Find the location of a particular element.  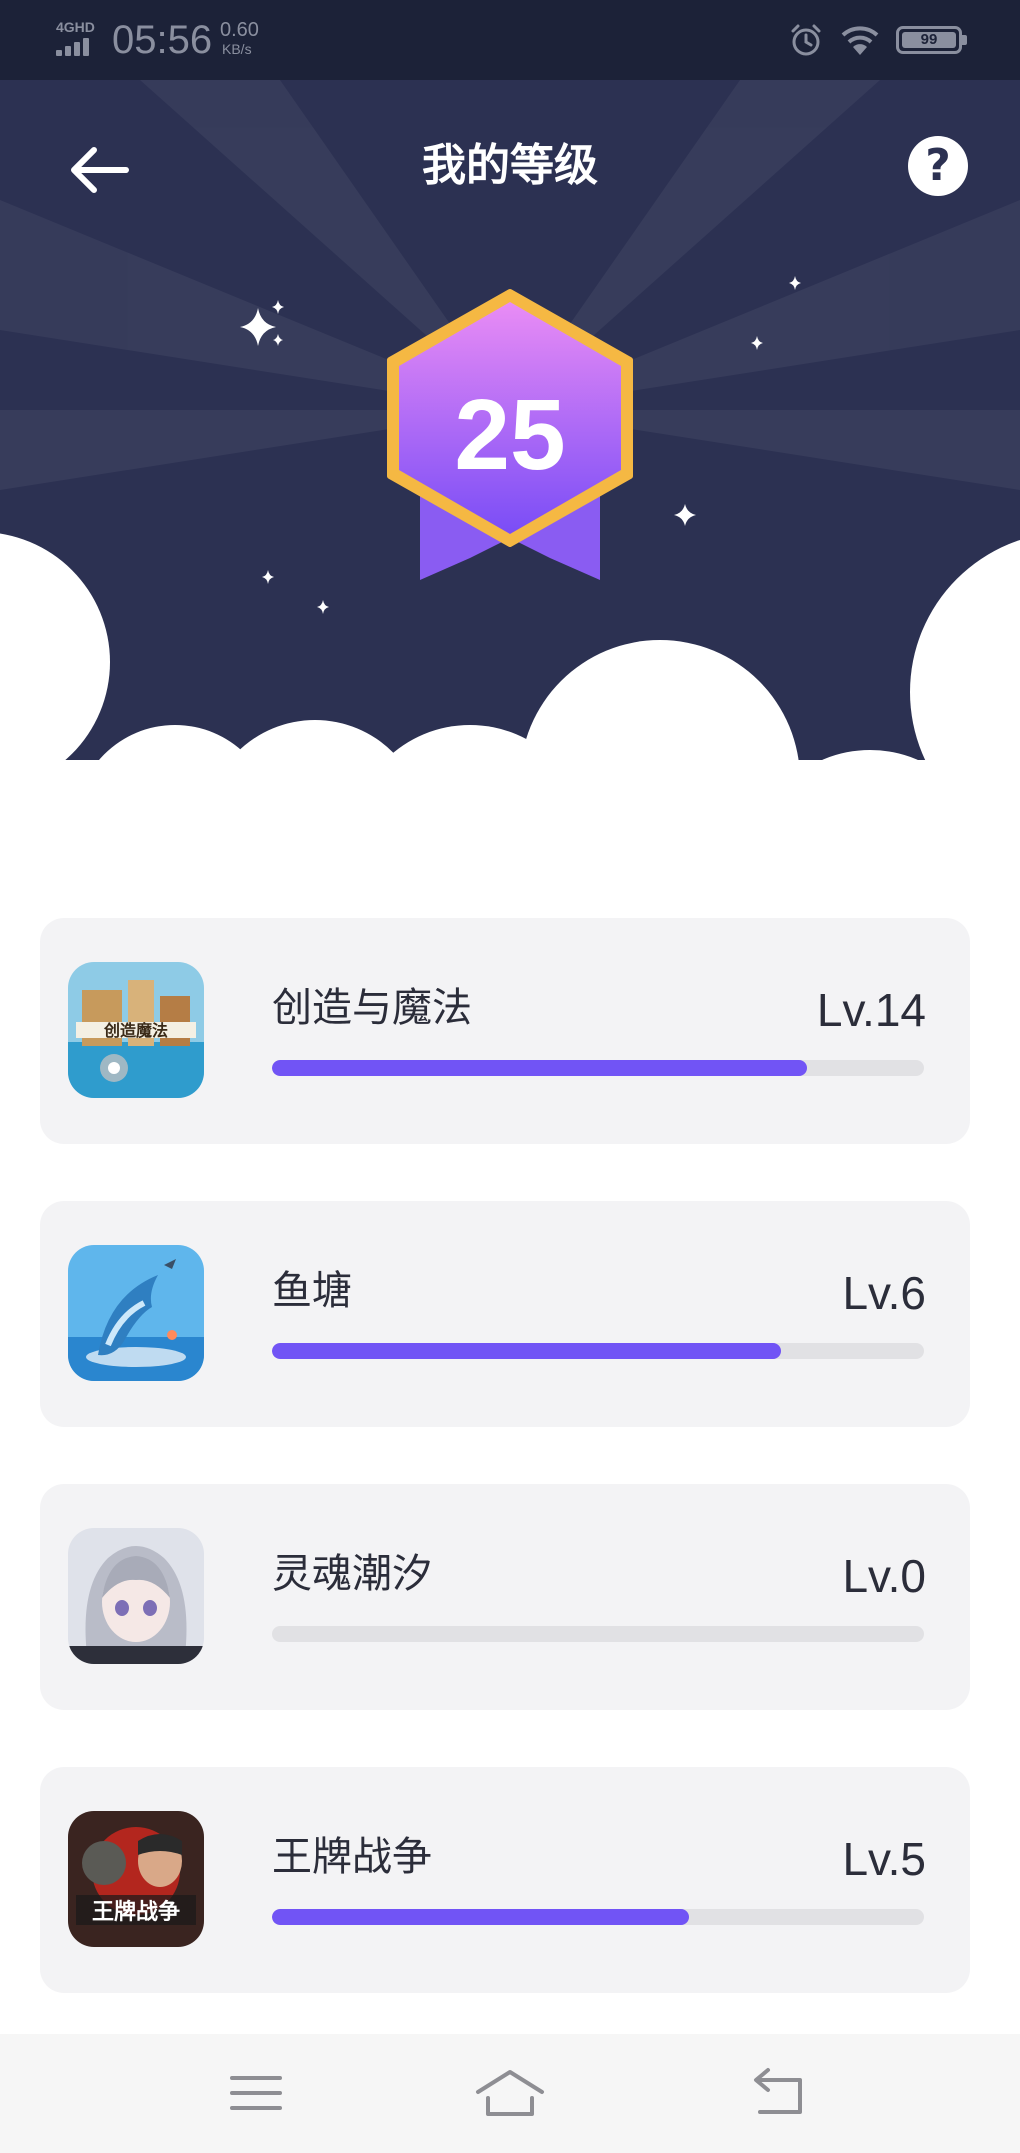

help-button: ? is located at coordinates (938, 166).